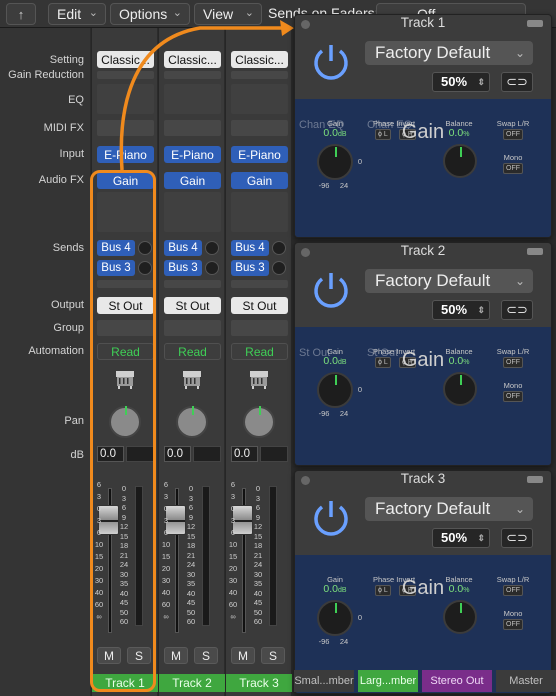 This screenshot has height=696, width=556. Describe the element at coordinates (177, 13) in the screenshot. I see `chevron-down-icon: ⌄` at that location.